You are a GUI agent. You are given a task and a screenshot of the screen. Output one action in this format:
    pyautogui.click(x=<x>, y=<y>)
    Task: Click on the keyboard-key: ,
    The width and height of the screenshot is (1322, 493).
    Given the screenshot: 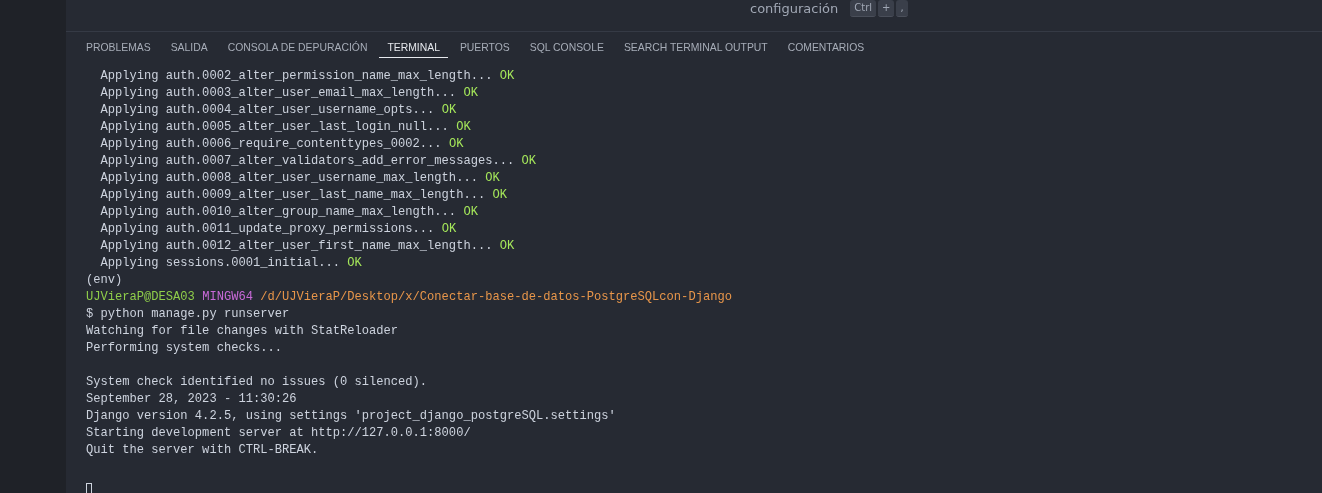 What is the action you would take?
    pyautogui.click(x=902, y=8)
    